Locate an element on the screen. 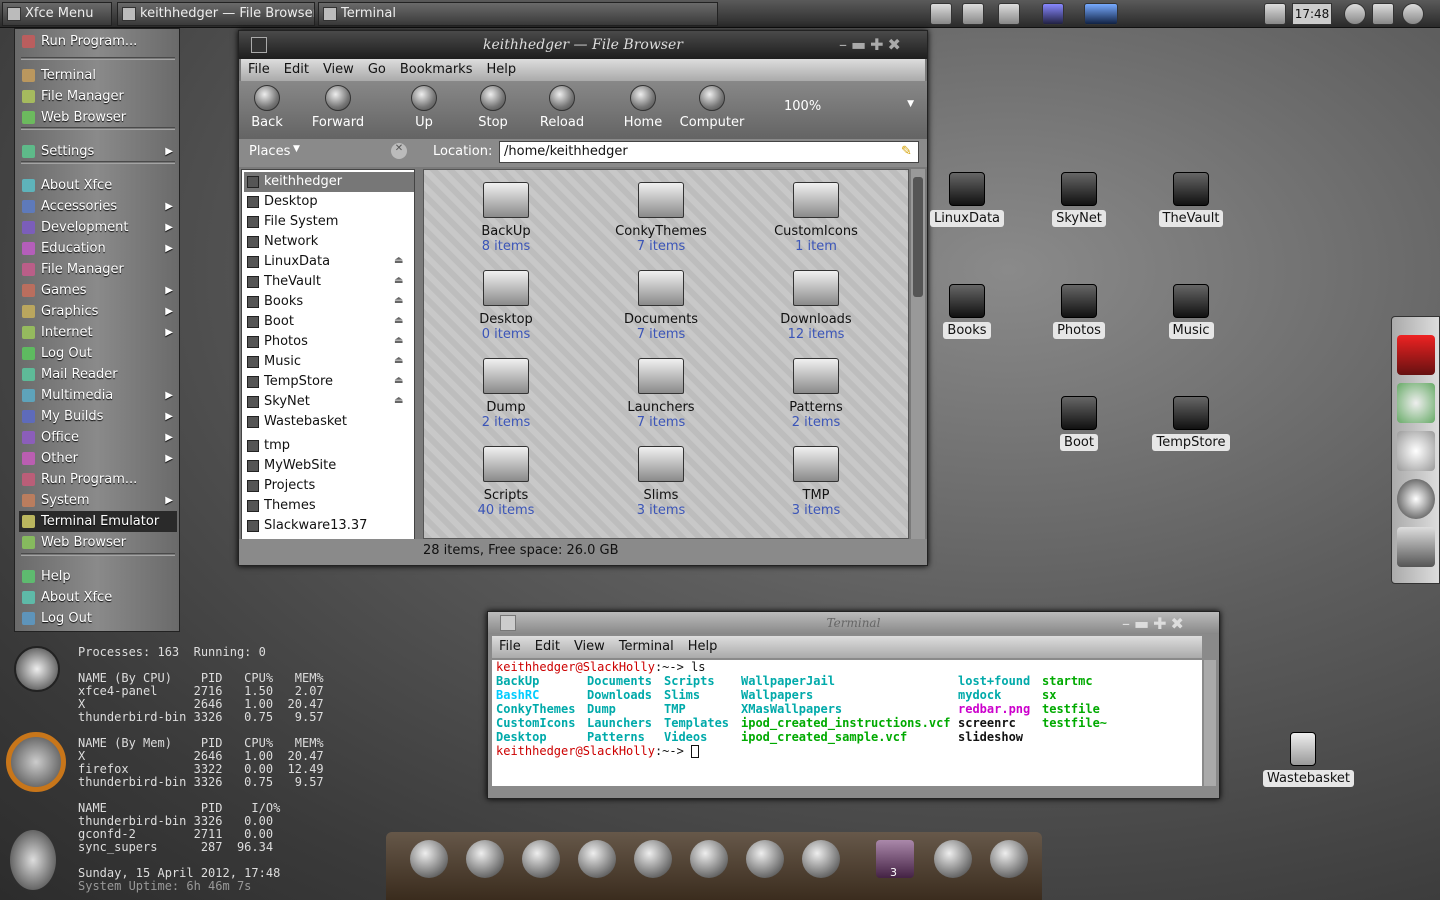 This screenshot has height=900, width=1440. terminal-title: Terminal is located at coordinates (853, 623).